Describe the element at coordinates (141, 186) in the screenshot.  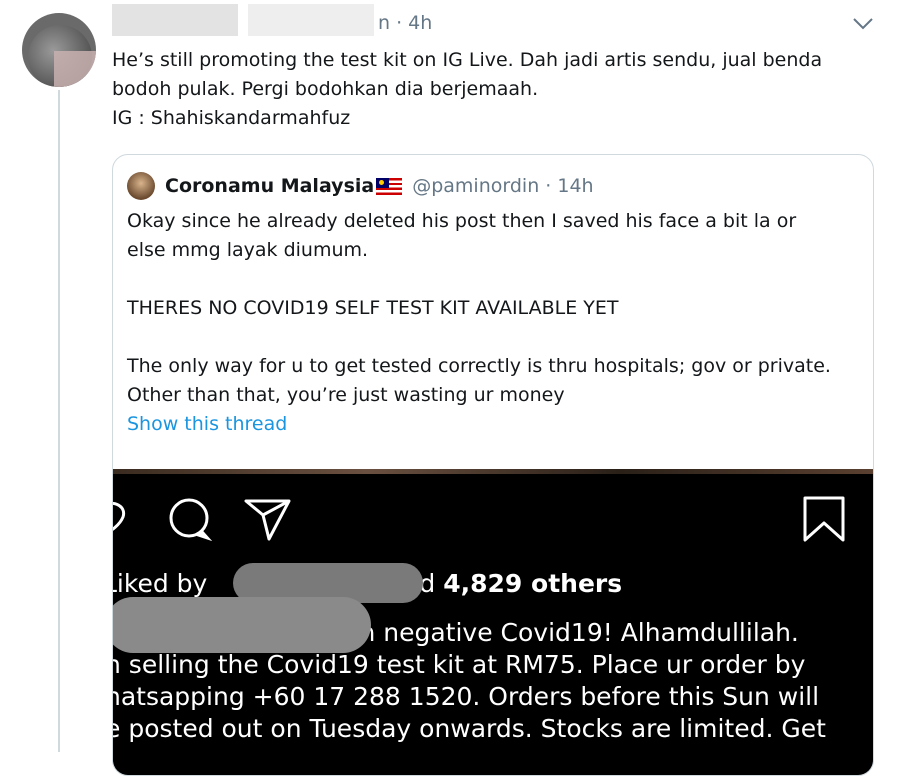
I see `quoted-author-avatar` at that location.